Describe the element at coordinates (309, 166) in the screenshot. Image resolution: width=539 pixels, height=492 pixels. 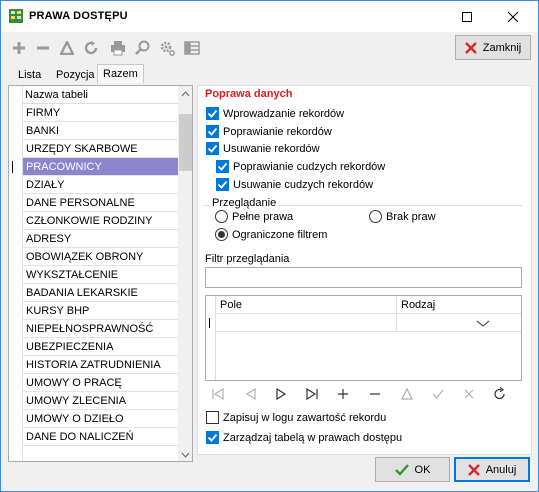
I see `checkbox-label: Poprawianie cudzych rekordów` at that location.